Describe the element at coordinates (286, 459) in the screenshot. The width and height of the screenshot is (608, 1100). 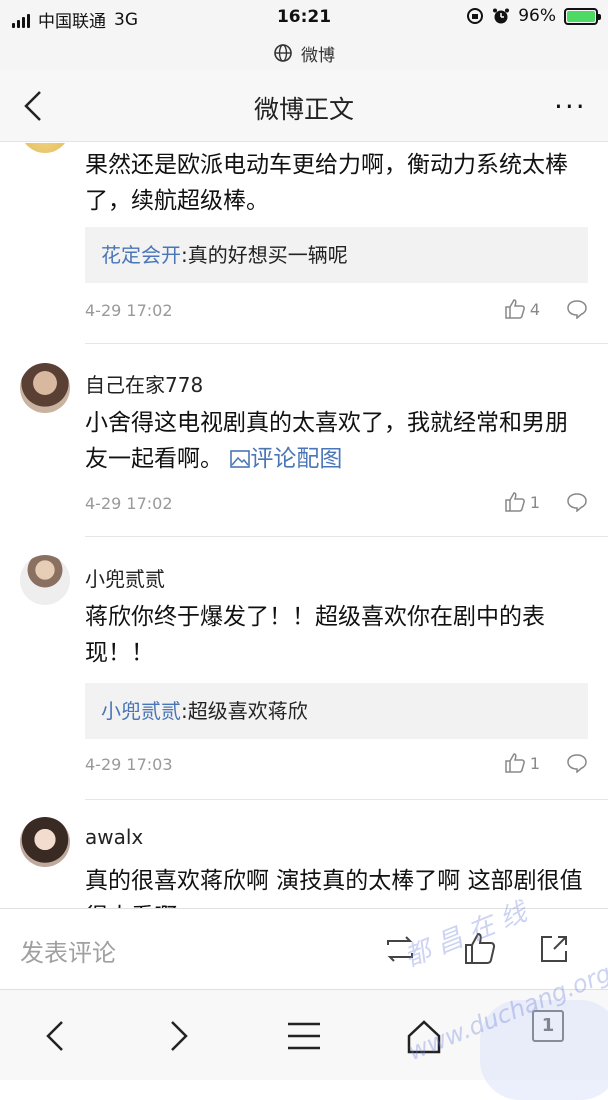
I see `comment-image-link: 评论配图` at that location.